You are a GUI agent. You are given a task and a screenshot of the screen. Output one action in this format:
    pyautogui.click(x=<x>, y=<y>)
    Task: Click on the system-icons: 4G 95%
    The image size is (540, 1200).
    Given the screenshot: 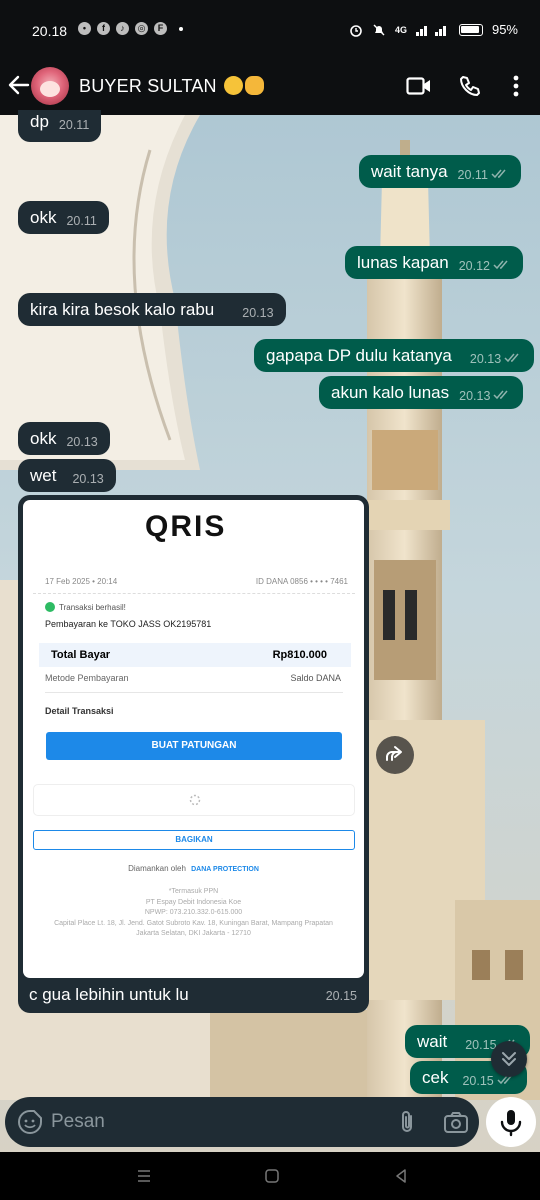 What is the action you would take?
    pyautogui.click(x=433, y=29)
    